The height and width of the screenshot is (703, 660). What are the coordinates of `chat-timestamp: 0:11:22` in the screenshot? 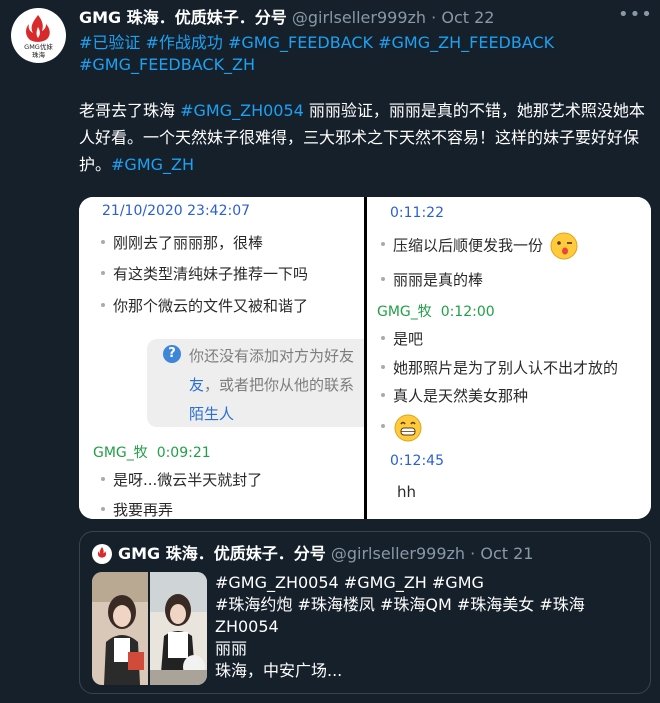 It's located at (417, 213).